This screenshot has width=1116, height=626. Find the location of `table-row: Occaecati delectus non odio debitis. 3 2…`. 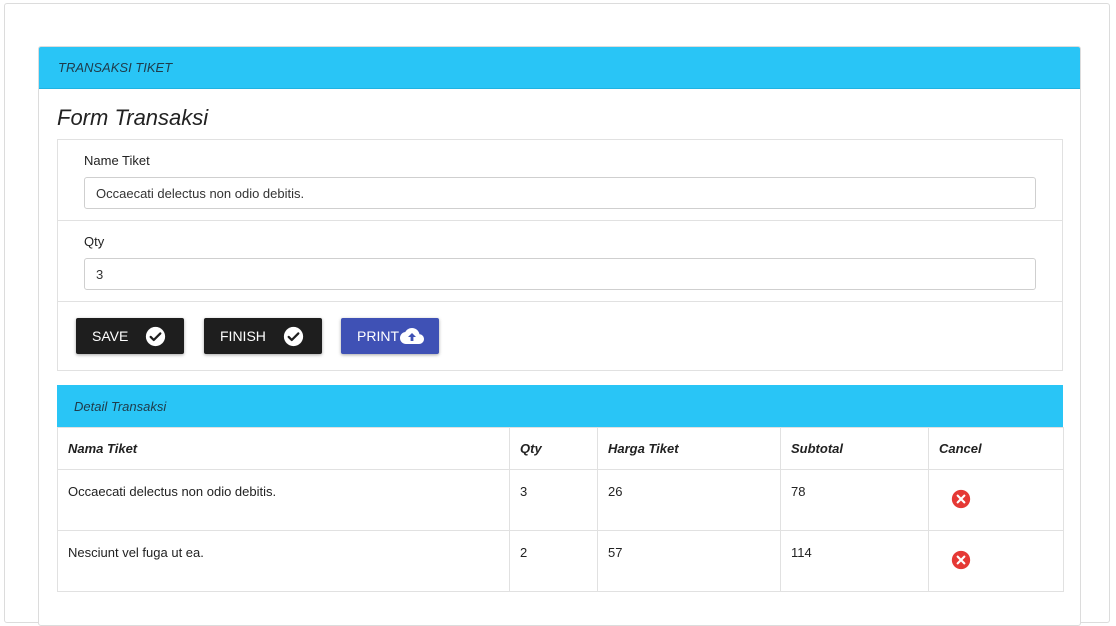

table-row: Occaecati delectus non odio debitis. 3 2… is located at coordinates (560, 500).